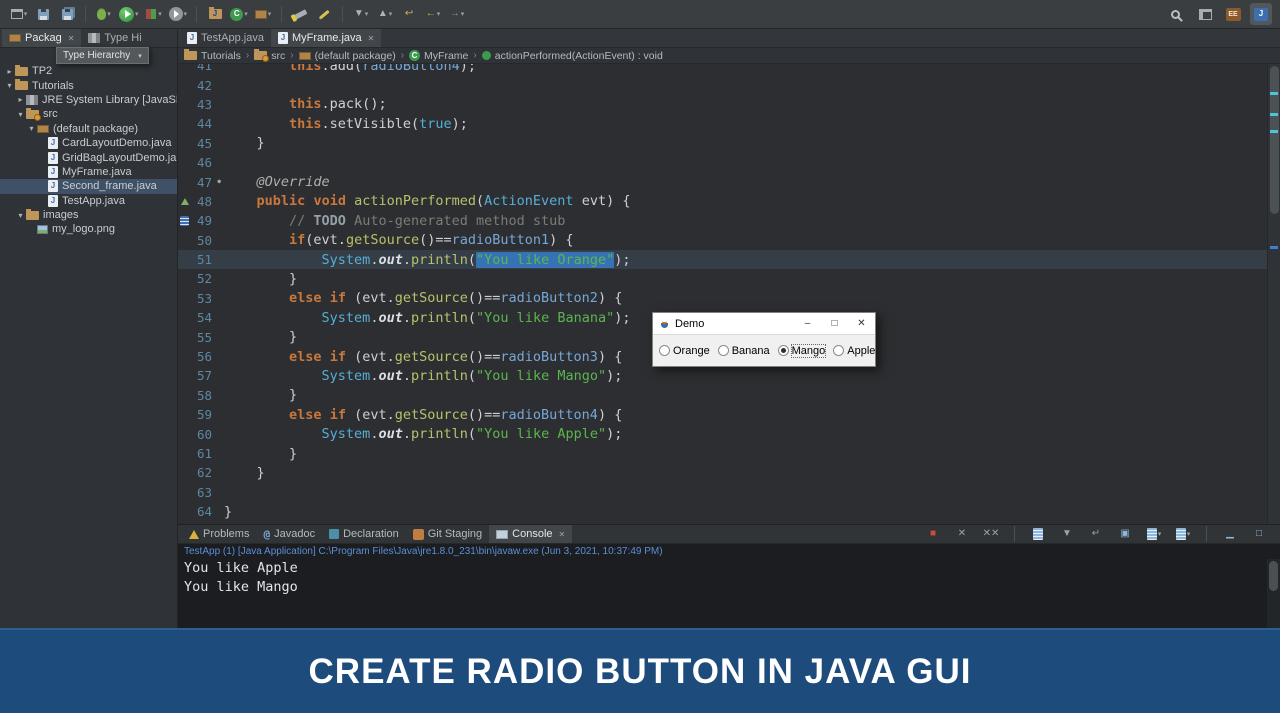 The height and width of the screenshot is (720, 1280). I want to click on run-button: ▾, so click(129, 14).